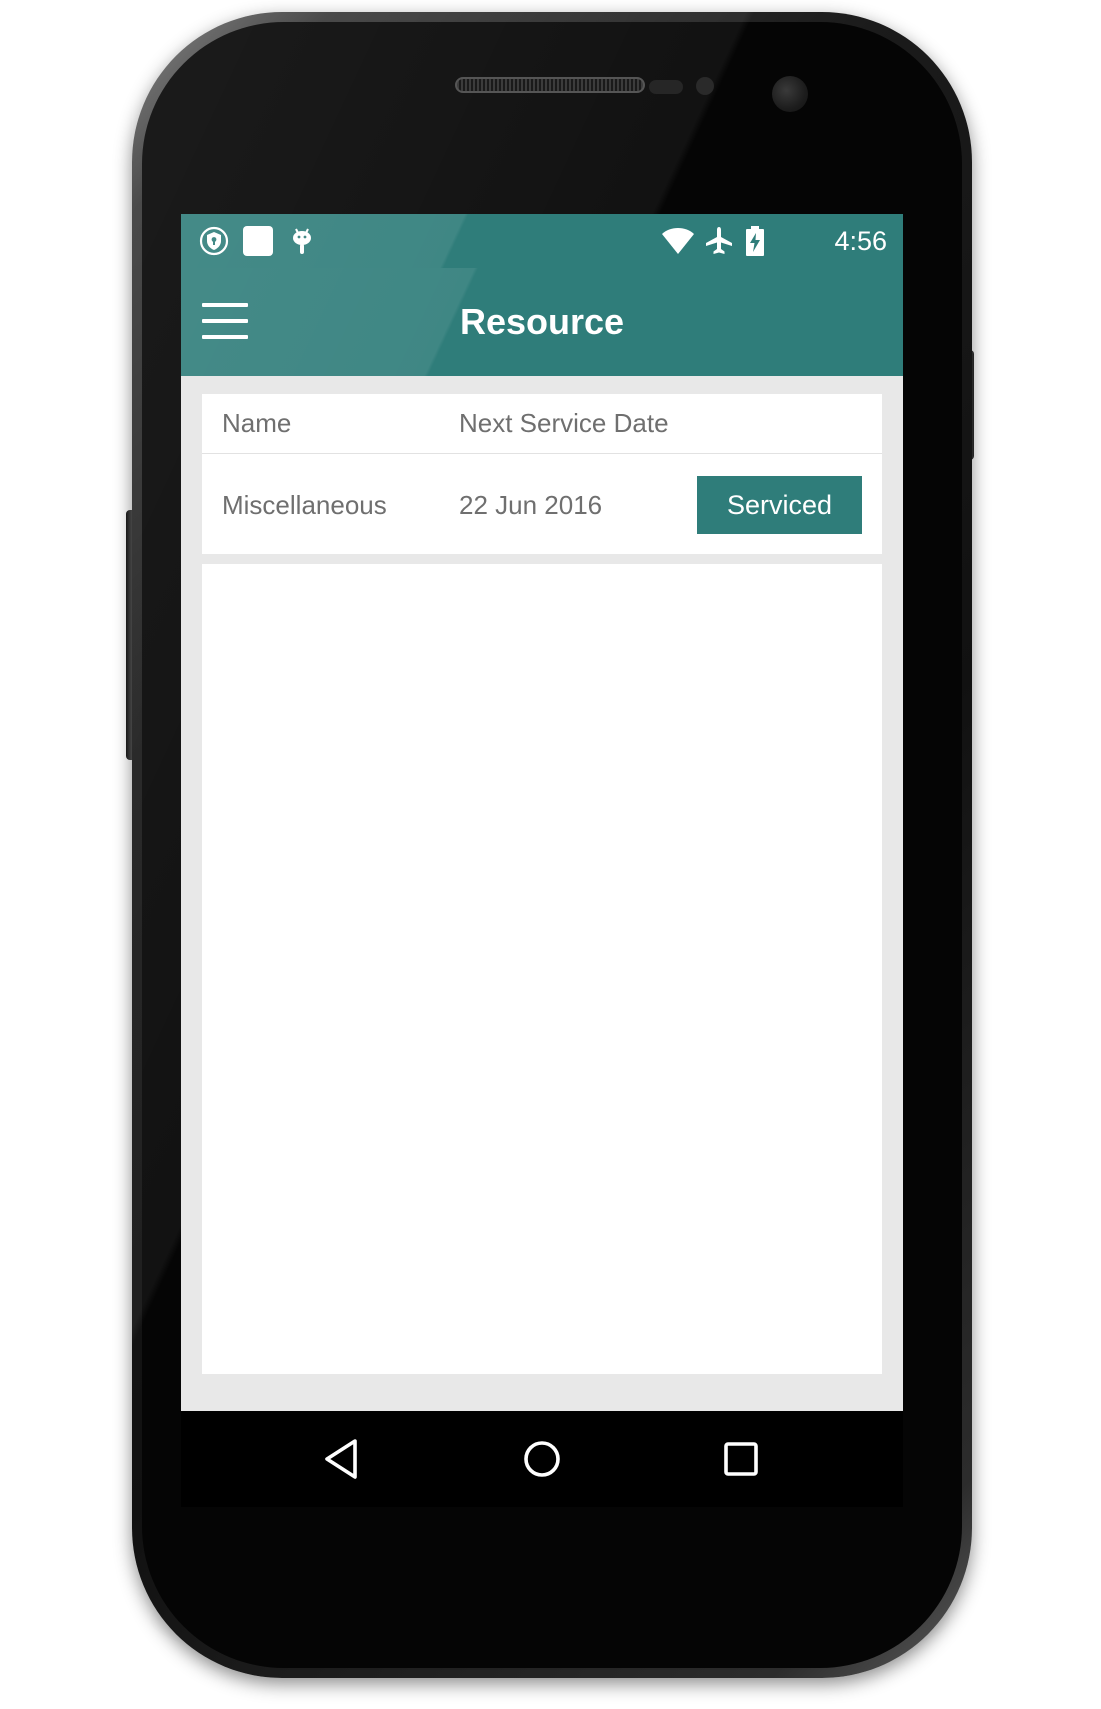 The width and height of the screenshot is (1101, 1709). Describe the element at coordinates (678, 241) in the screenshot. I see `wifi-icon` at that location.